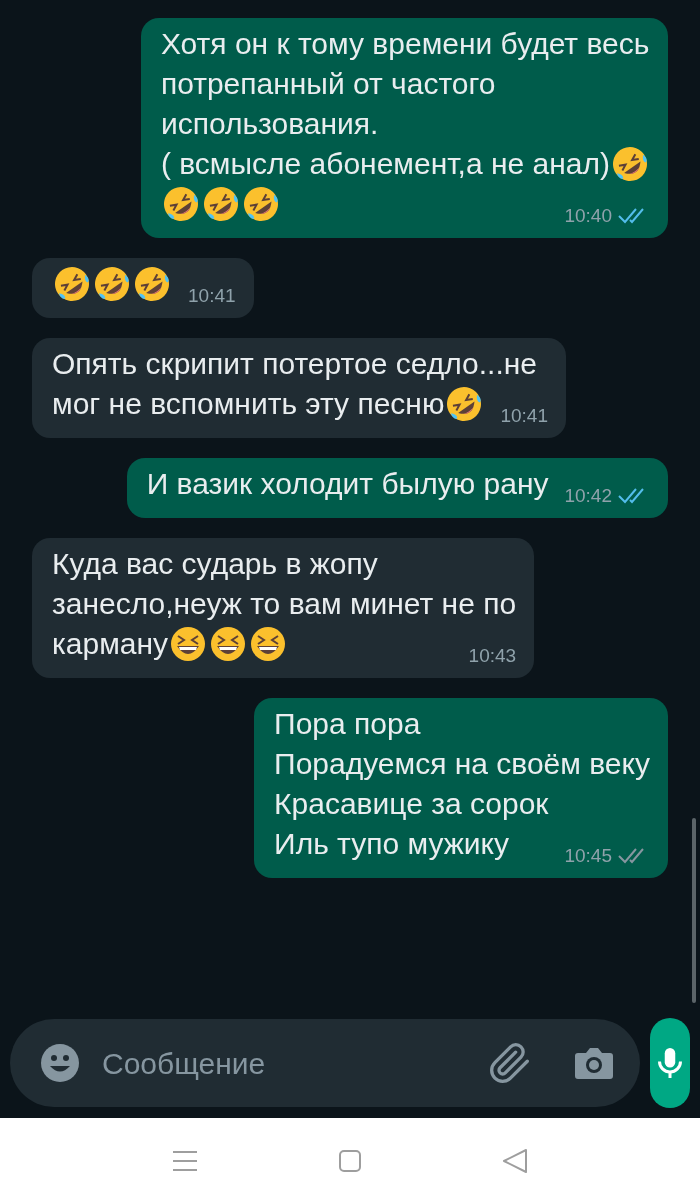 Image resolution: width=700 pixels, height=1203 pixels. I want to click on message-text: Хотя он к тому времени будет весь, so click(405, 44).